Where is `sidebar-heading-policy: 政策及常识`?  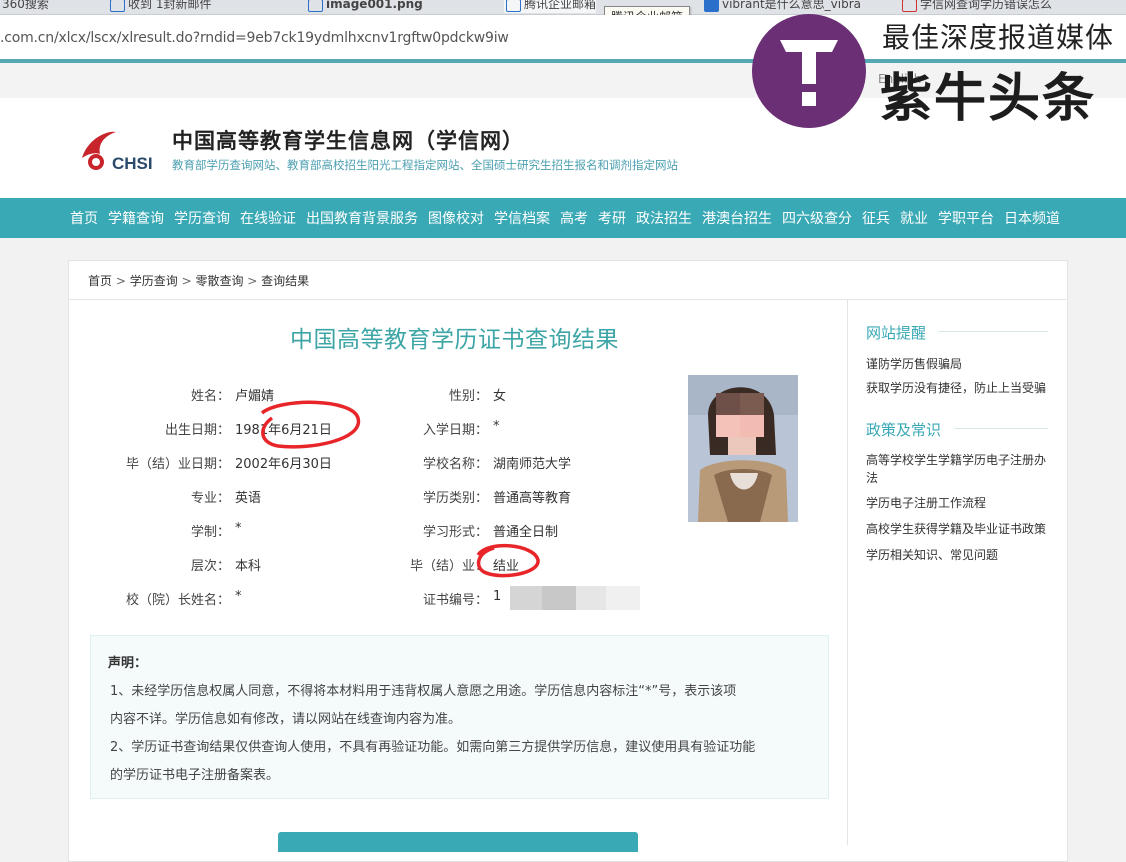 sidebar-heading-policy: 政策及常识 is located at coordinates (904, 430).